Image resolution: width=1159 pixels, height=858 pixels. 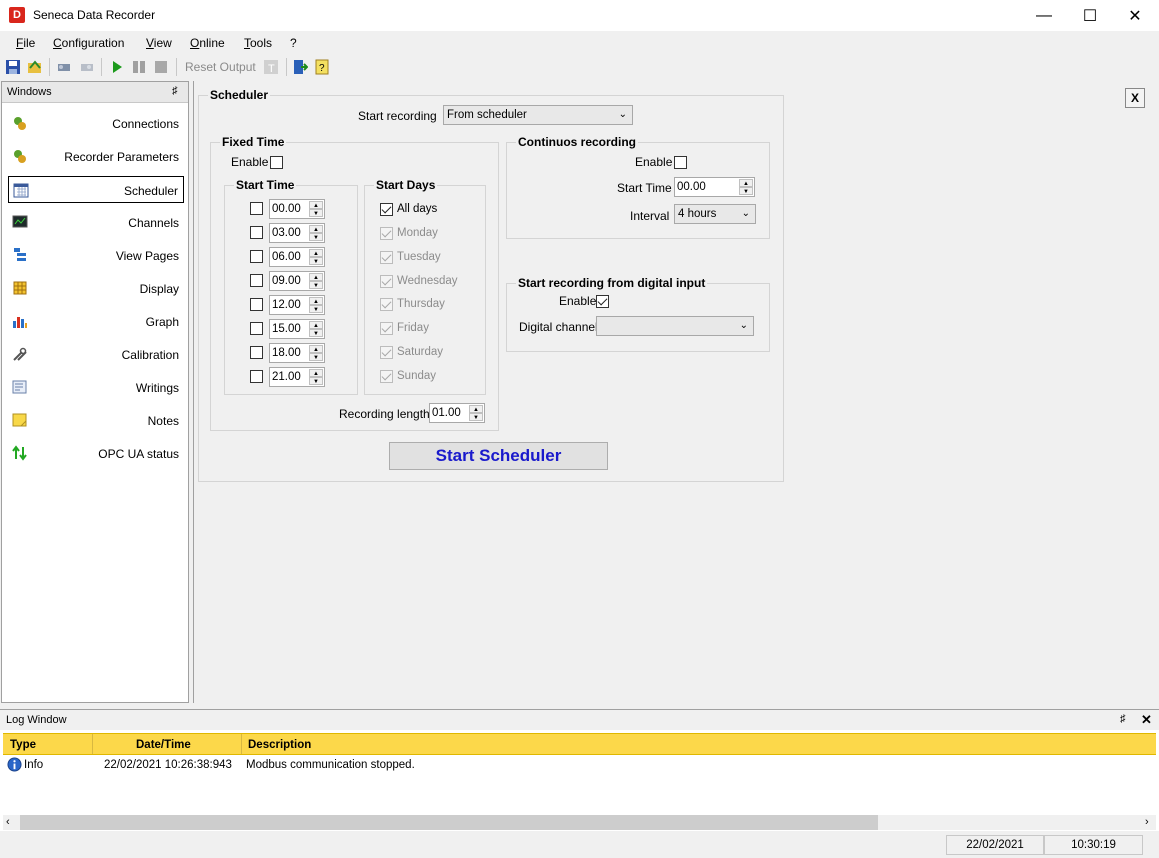 I want to click on pause-icon, so click(x=139, y=67).